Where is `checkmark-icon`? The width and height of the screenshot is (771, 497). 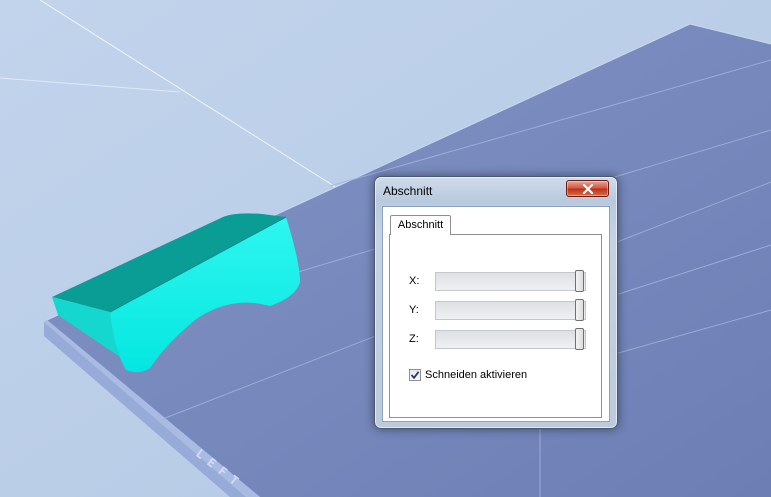 checkmark-icon is located at coordinates (415, 375).